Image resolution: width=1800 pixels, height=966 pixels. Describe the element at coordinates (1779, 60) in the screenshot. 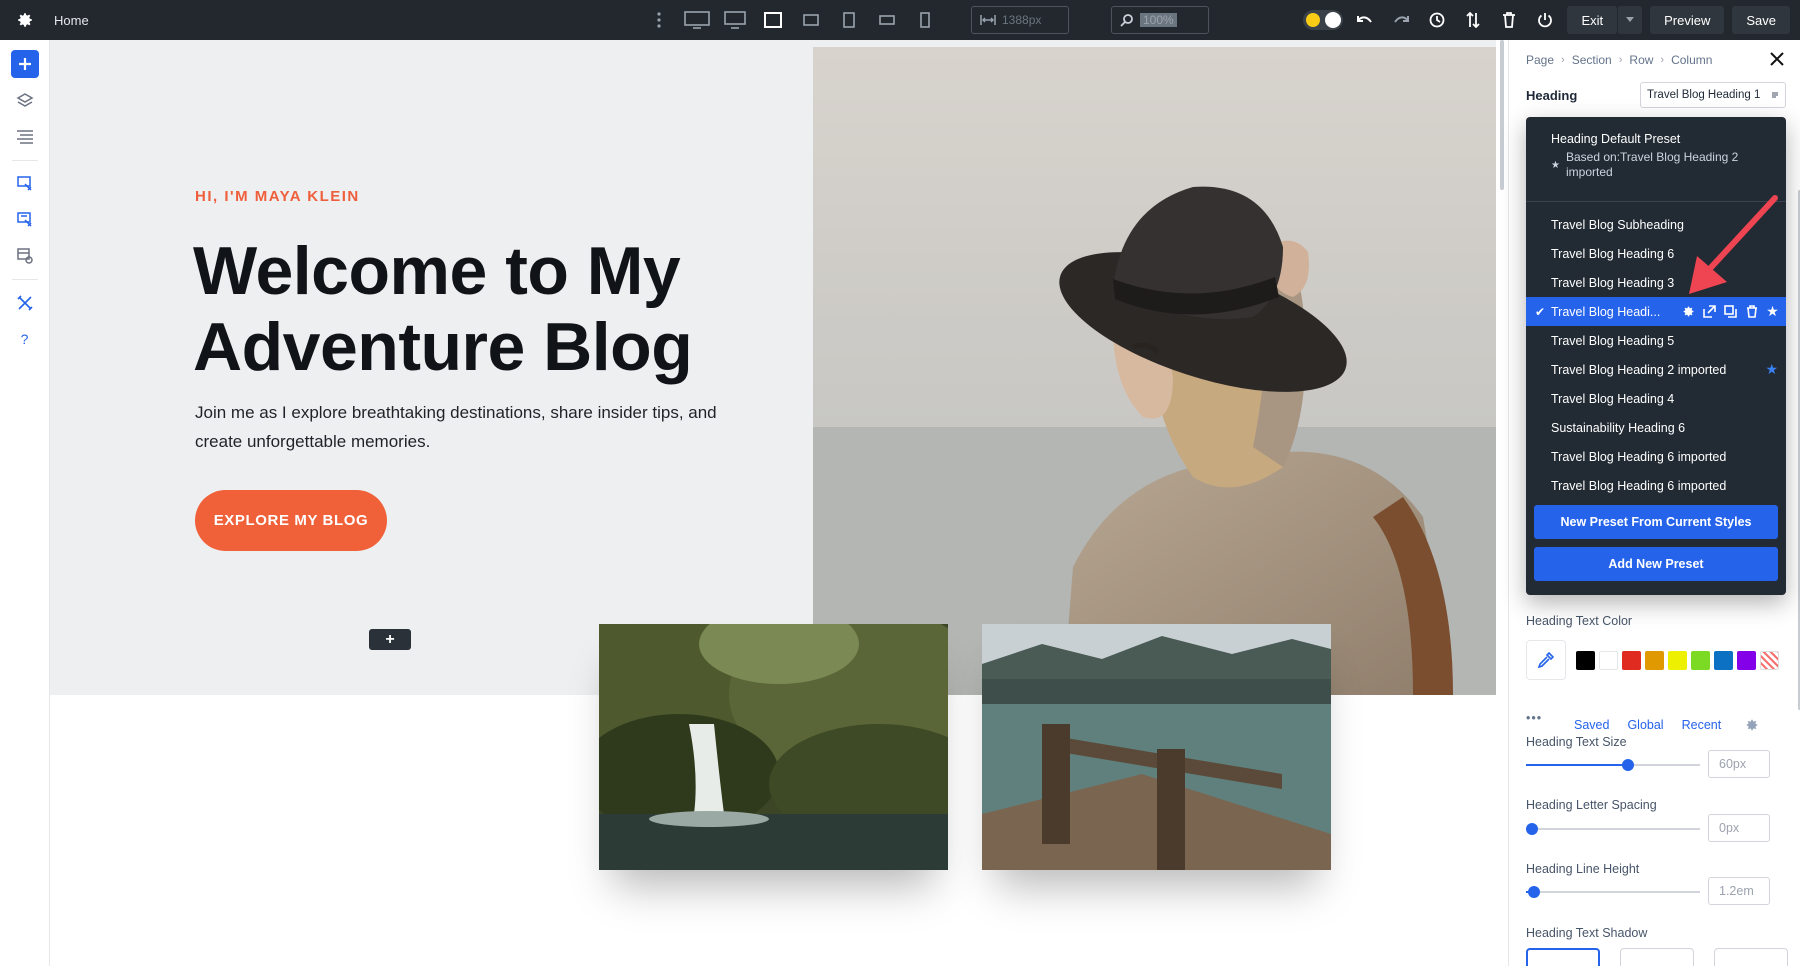

I see `close-icon` at that location.